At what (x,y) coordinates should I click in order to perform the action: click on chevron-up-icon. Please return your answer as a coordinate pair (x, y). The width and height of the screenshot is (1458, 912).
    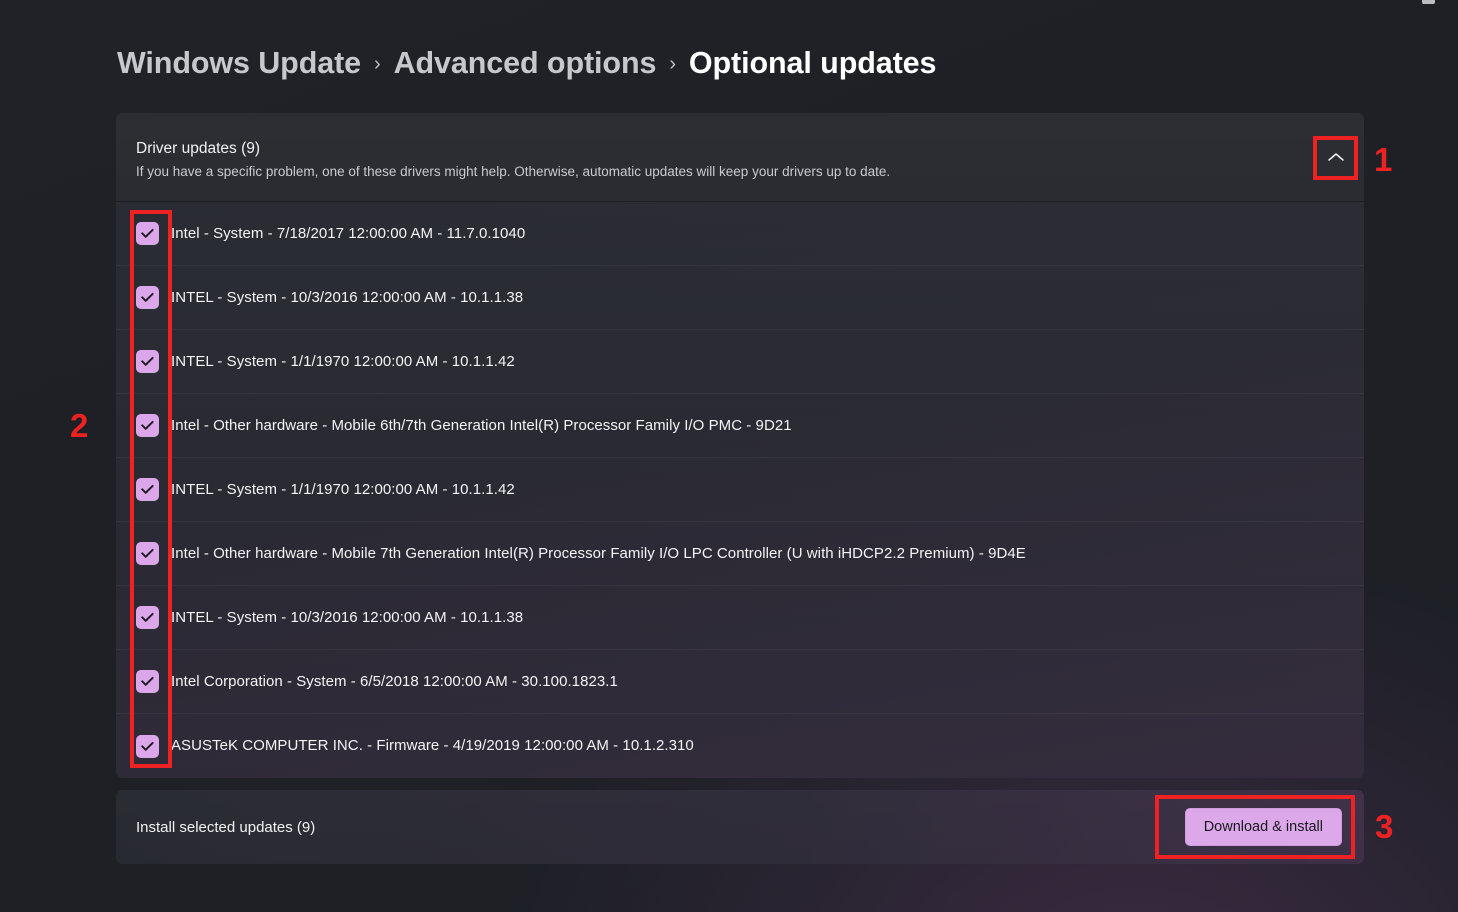
    Looking at the image, I should click on (1336, 157).